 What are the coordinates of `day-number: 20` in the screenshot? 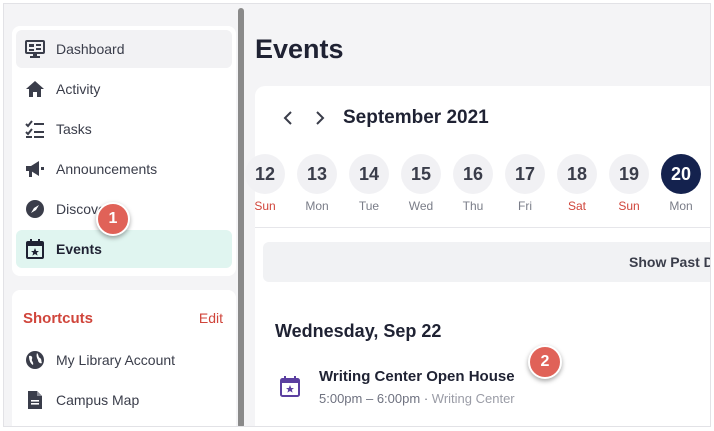 It's located at (681, 174).